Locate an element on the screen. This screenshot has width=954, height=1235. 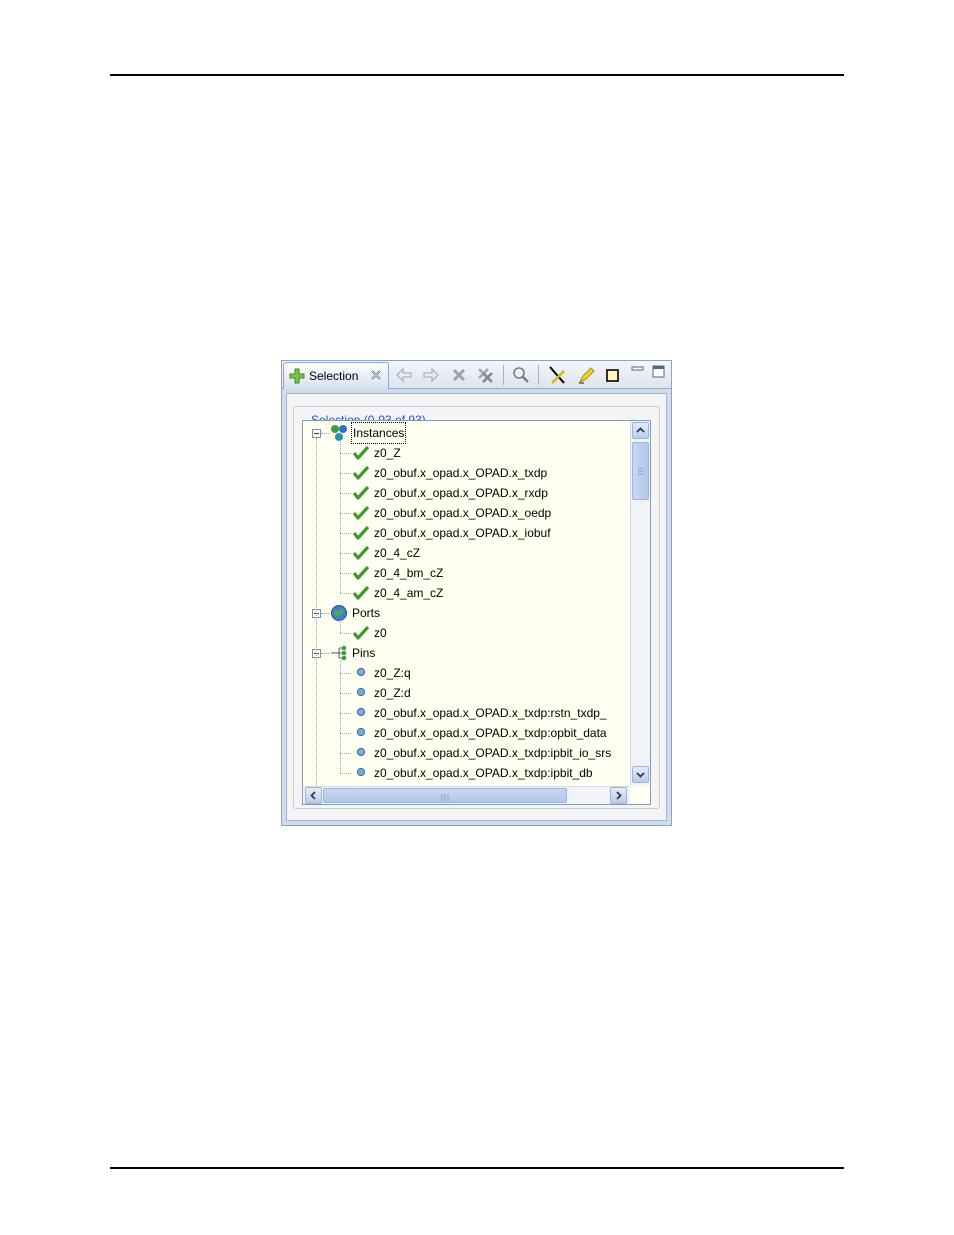
tree-item: z0_4_bm_cZ is located at coordinates (466, 573).